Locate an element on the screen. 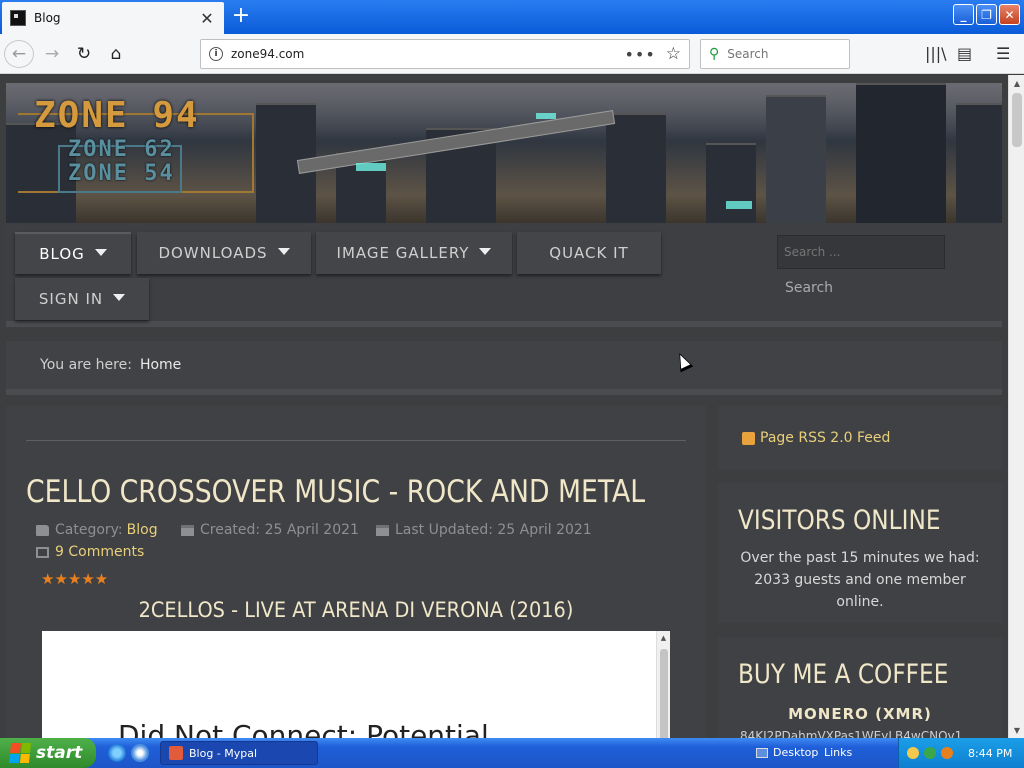 Image resolution: width=1024 pixels, height=768 pixels. breadcrumb: You are here: Home is located at coordinates (504, 368).